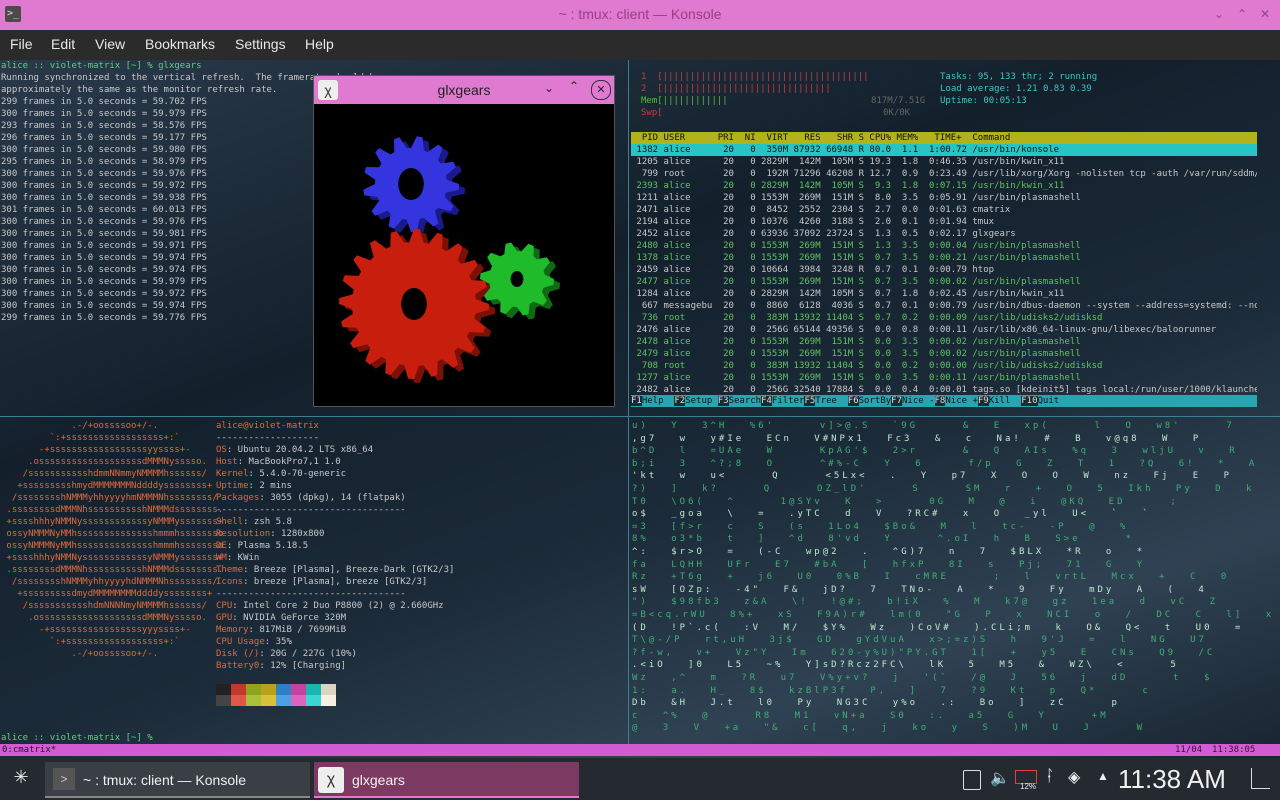  What do you see at coordinates (870, 715) in the screenshot?
I see `matrix-line: c ^% @ R8 M1 vN+a S0 :. a5 G Y +M` at bounding box center [870, 715].